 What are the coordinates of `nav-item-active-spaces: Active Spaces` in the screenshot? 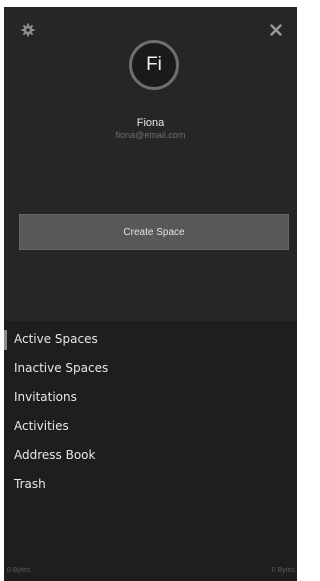 It's located at (150, 339).